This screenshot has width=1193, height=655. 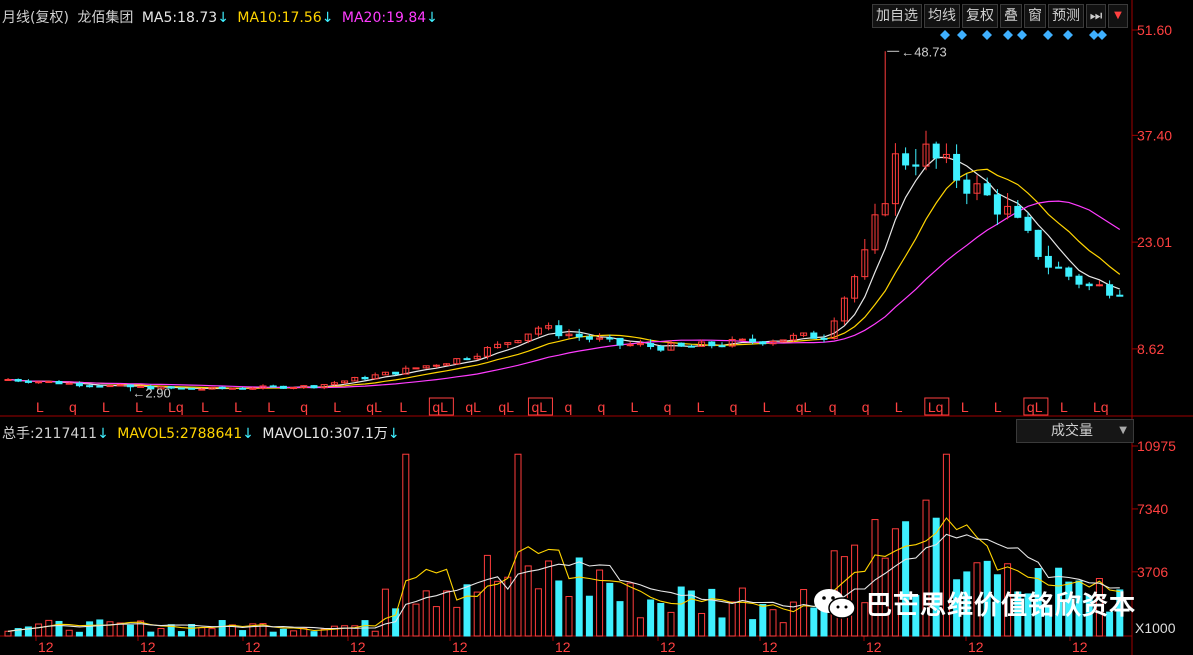 I want to click on total-volume-label: 总手:, so click(x=18, y=434).